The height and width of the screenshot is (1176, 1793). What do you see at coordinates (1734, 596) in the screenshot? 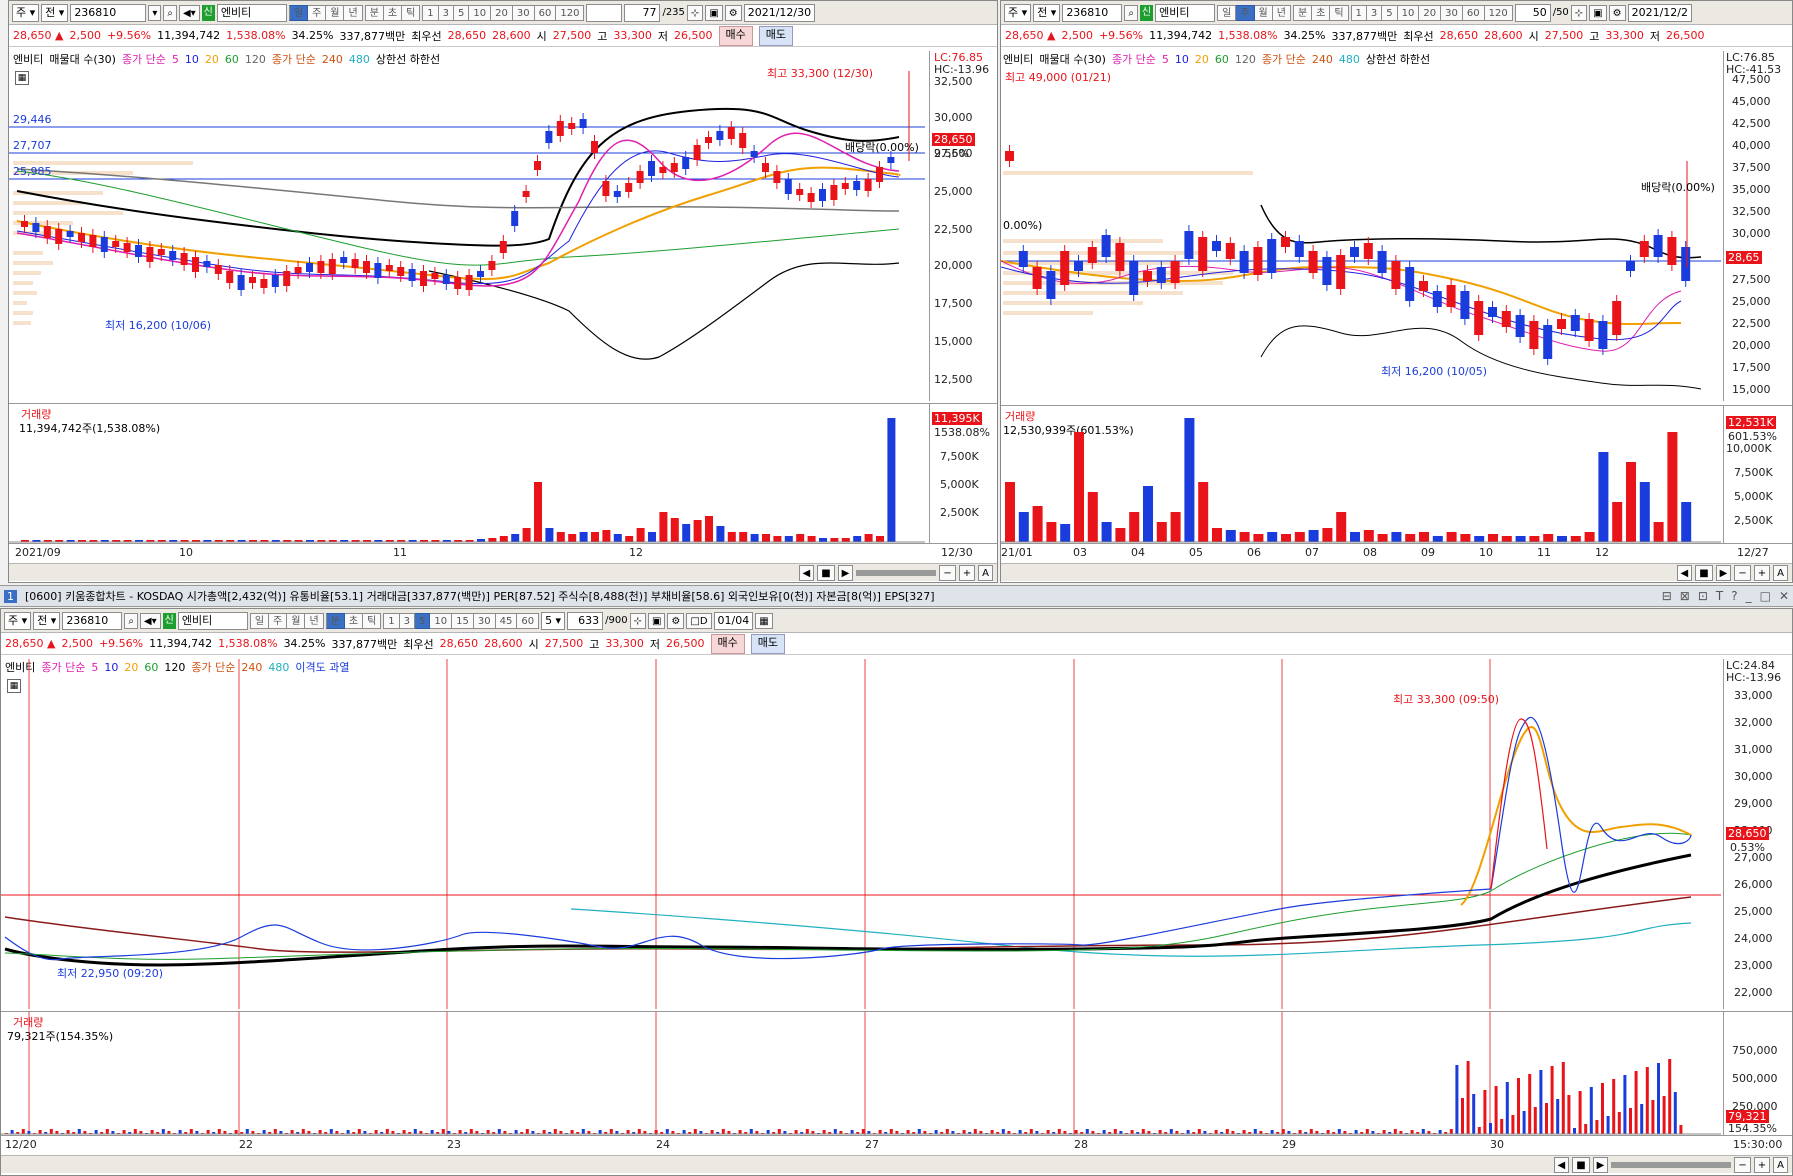
I see `help-icon: ?` at bounding box center [1734, 596].